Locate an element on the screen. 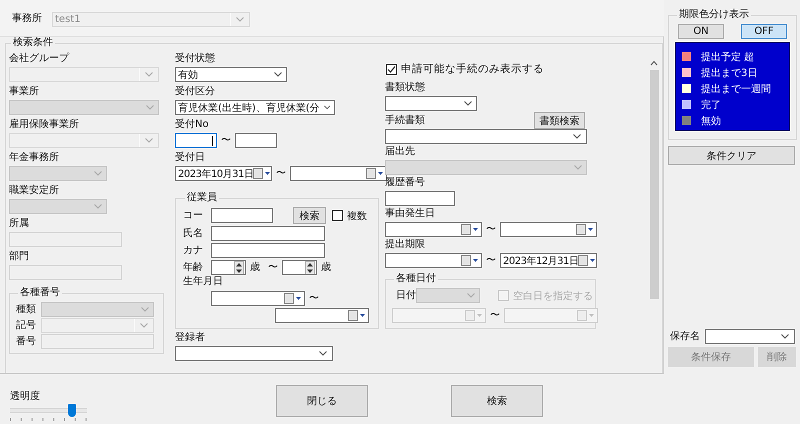  unit-label: 歳 is located at coordinates (326, 267).